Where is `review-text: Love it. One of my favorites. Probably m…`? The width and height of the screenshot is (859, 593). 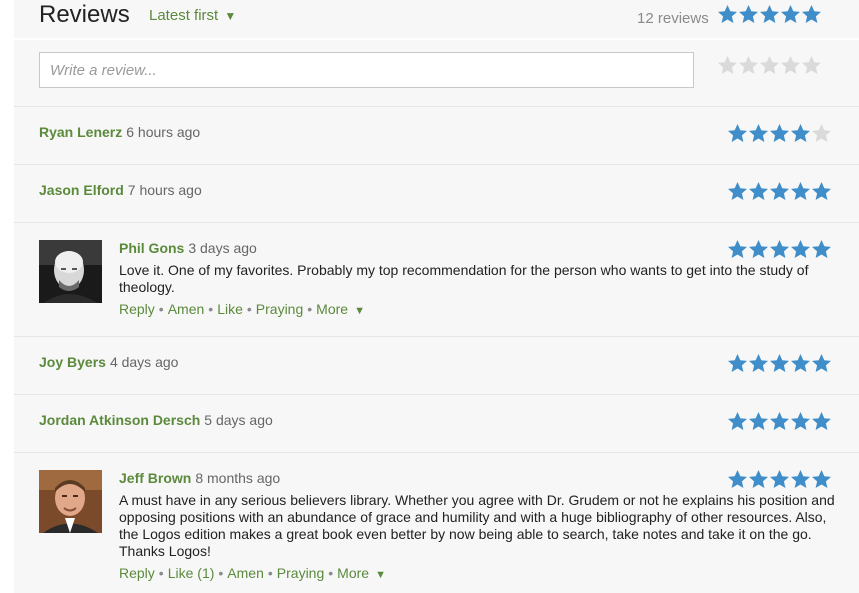 review-text: Love it. One of my favorites. Probably m… is located at coordinates (464, 278).